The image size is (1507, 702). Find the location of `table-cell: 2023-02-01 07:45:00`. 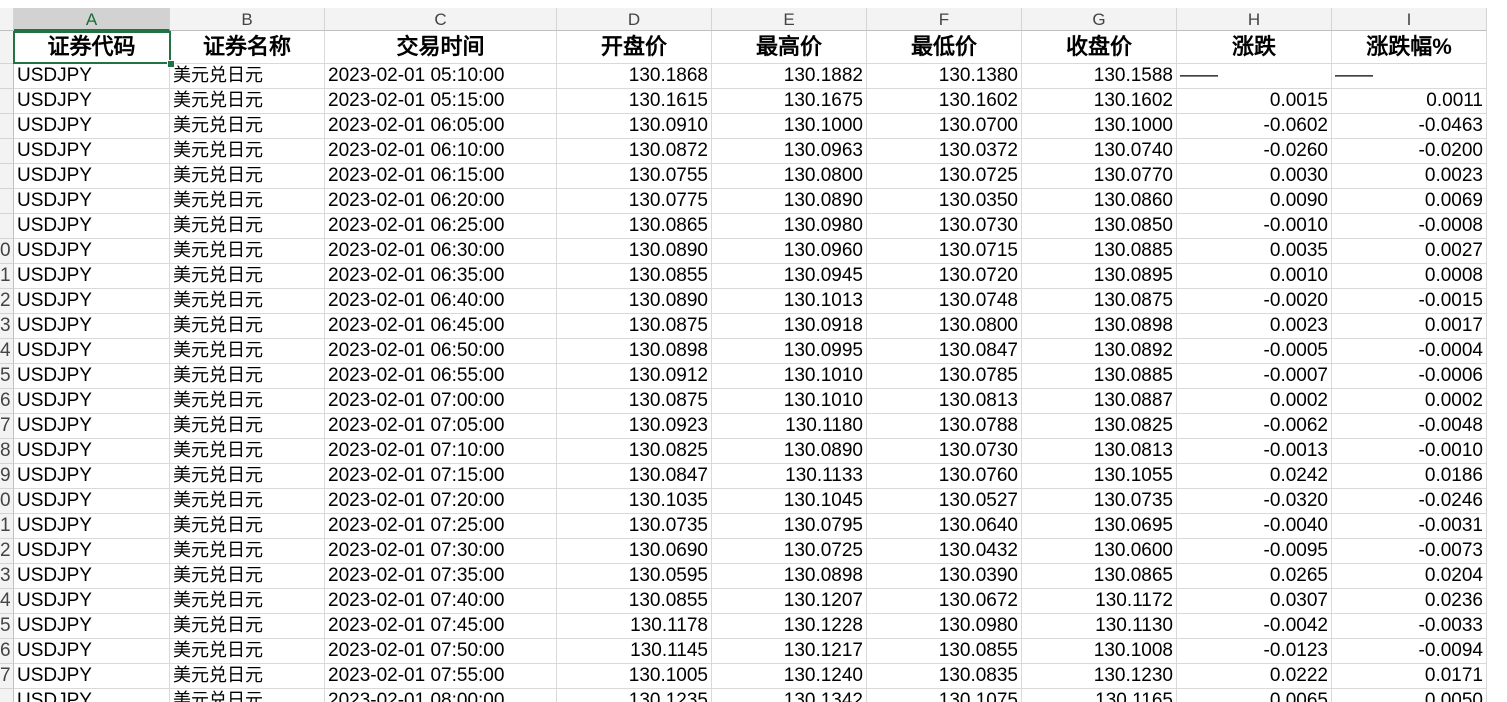

table-cell: 2023-02-01 07:45:00 is located at coordinates (441, 626).